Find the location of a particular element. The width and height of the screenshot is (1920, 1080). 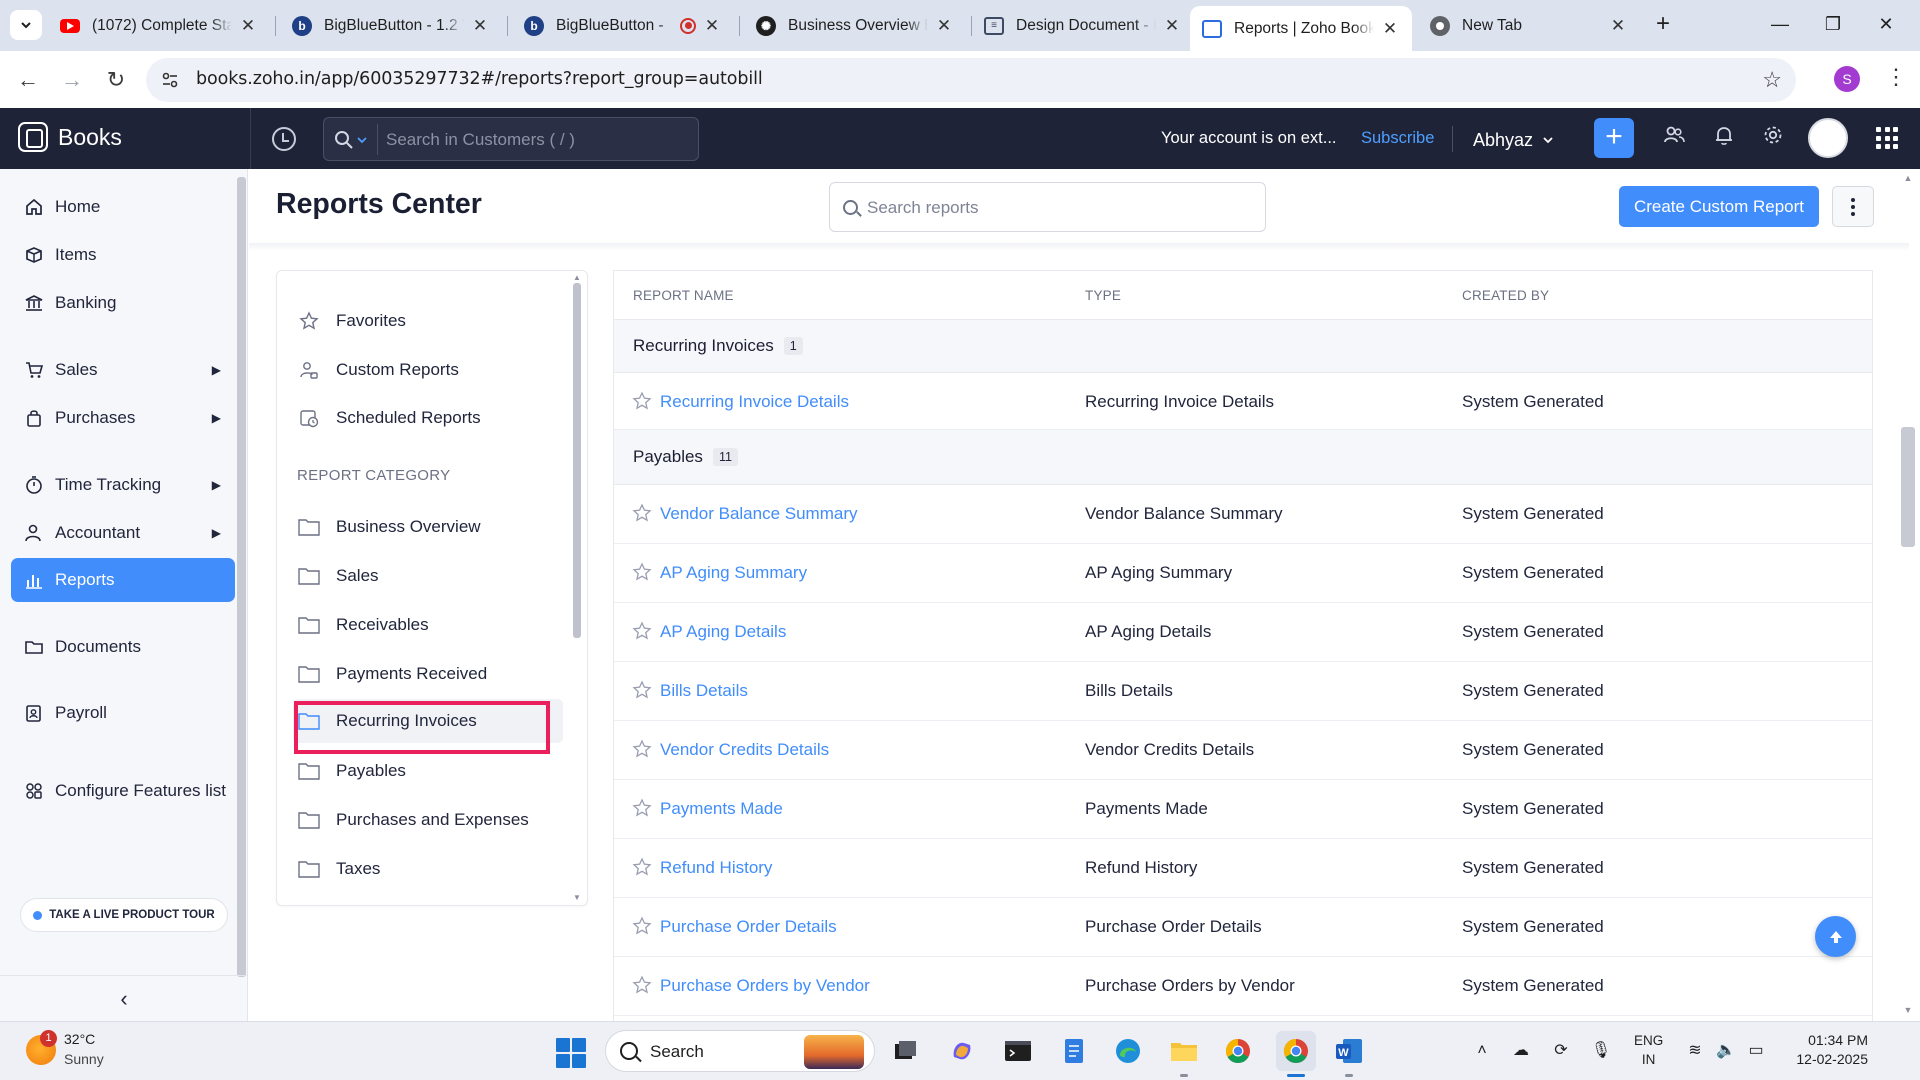

category-sales: Sales is located at coordinates (432, 576).